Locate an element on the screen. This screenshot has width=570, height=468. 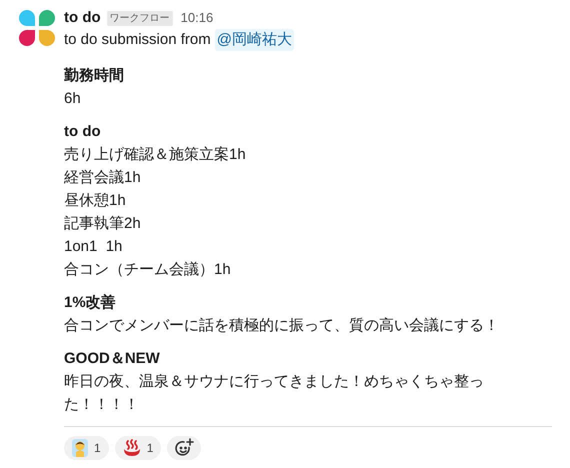
add-reaction-button is located at coordinates (184, 448).